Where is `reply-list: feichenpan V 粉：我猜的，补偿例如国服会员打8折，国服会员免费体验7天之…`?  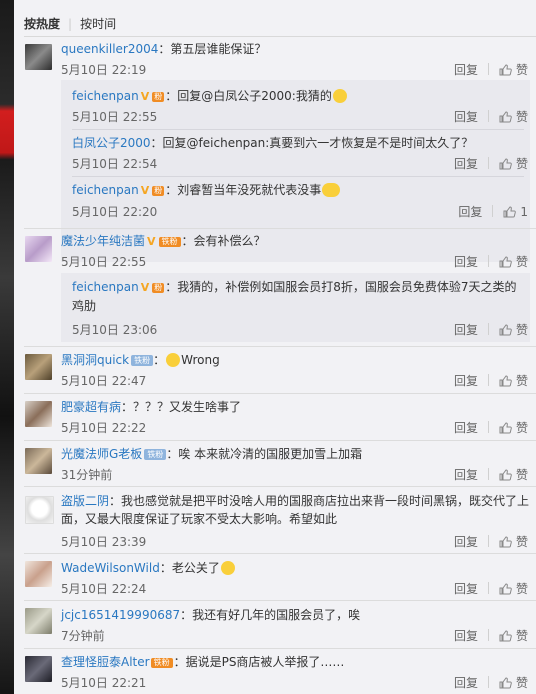
reply-list: feichenpan V 粉：我猜的，补偿例如国服会员打8折，国服会员免费体验7天之… is located at coordinates (295, 307).